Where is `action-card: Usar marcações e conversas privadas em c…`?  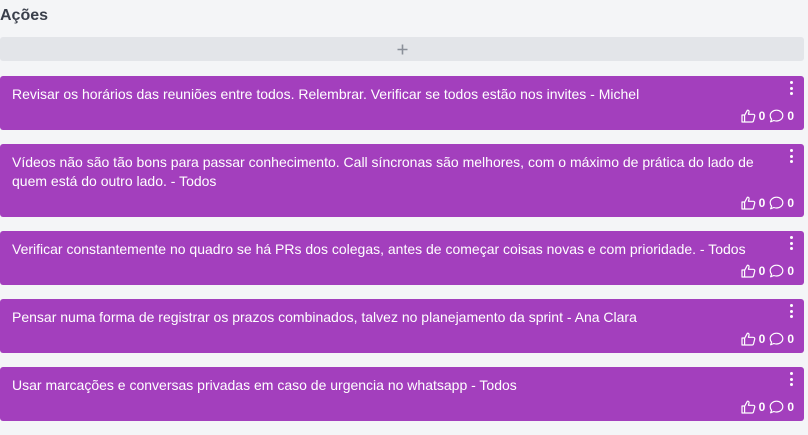
action-card: Usar marcações e conversas privadas em c… is located at coordinates (402, 394).